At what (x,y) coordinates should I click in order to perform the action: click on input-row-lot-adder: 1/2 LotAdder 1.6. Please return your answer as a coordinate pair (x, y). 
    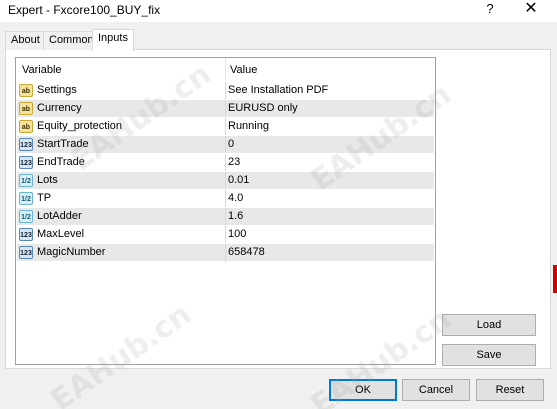
    Looking at the image, I should click on (225, 216).